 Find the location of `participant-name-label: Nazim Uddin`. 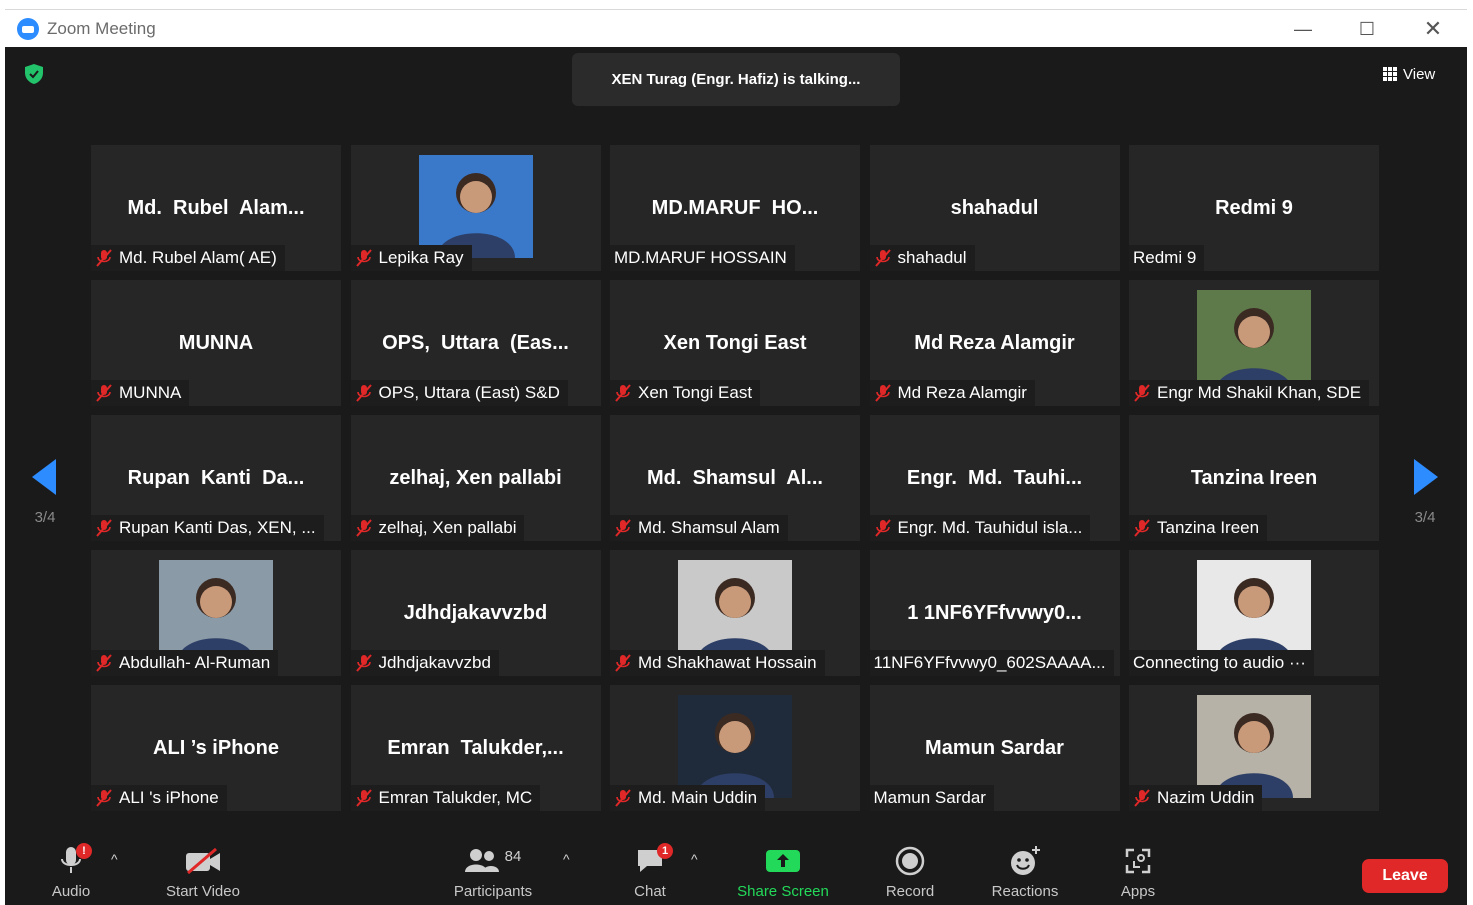

participant-name-label: Nazim Uddin is located at coordinates (1196, 798).